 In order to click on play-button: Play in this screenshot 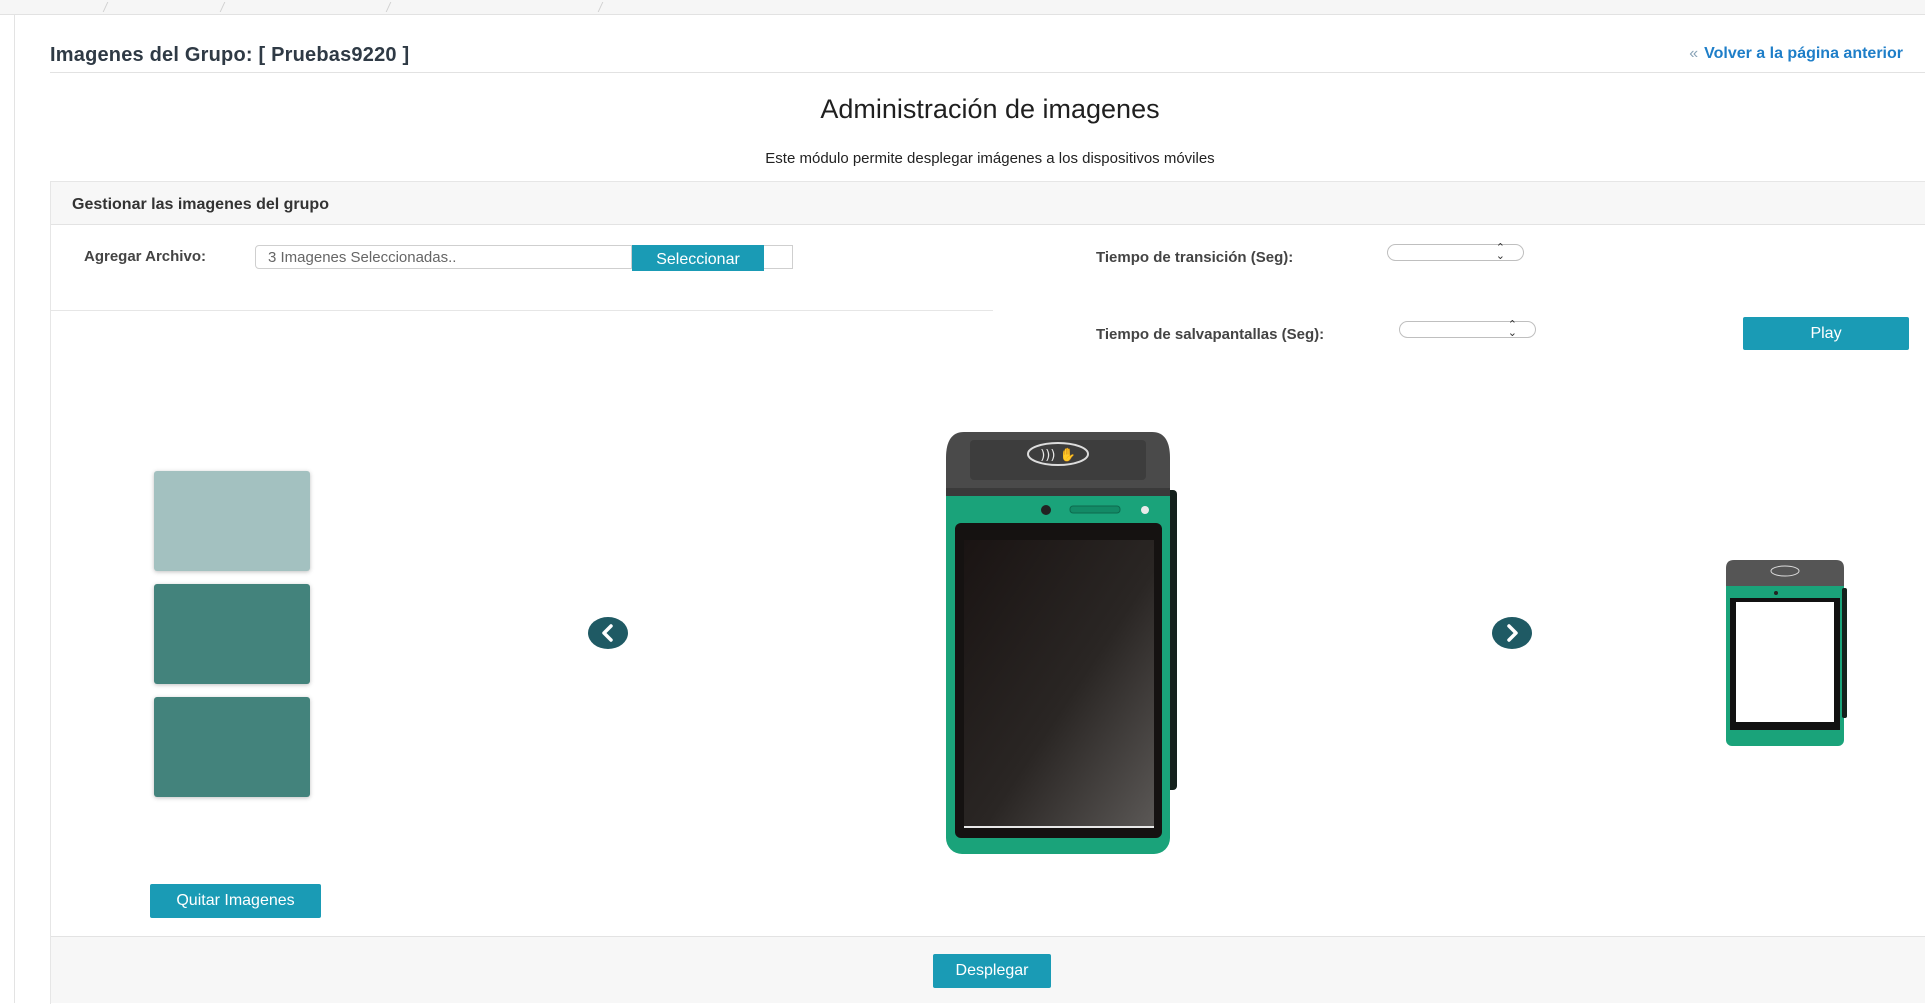, I will do `click(1826, 333)`.